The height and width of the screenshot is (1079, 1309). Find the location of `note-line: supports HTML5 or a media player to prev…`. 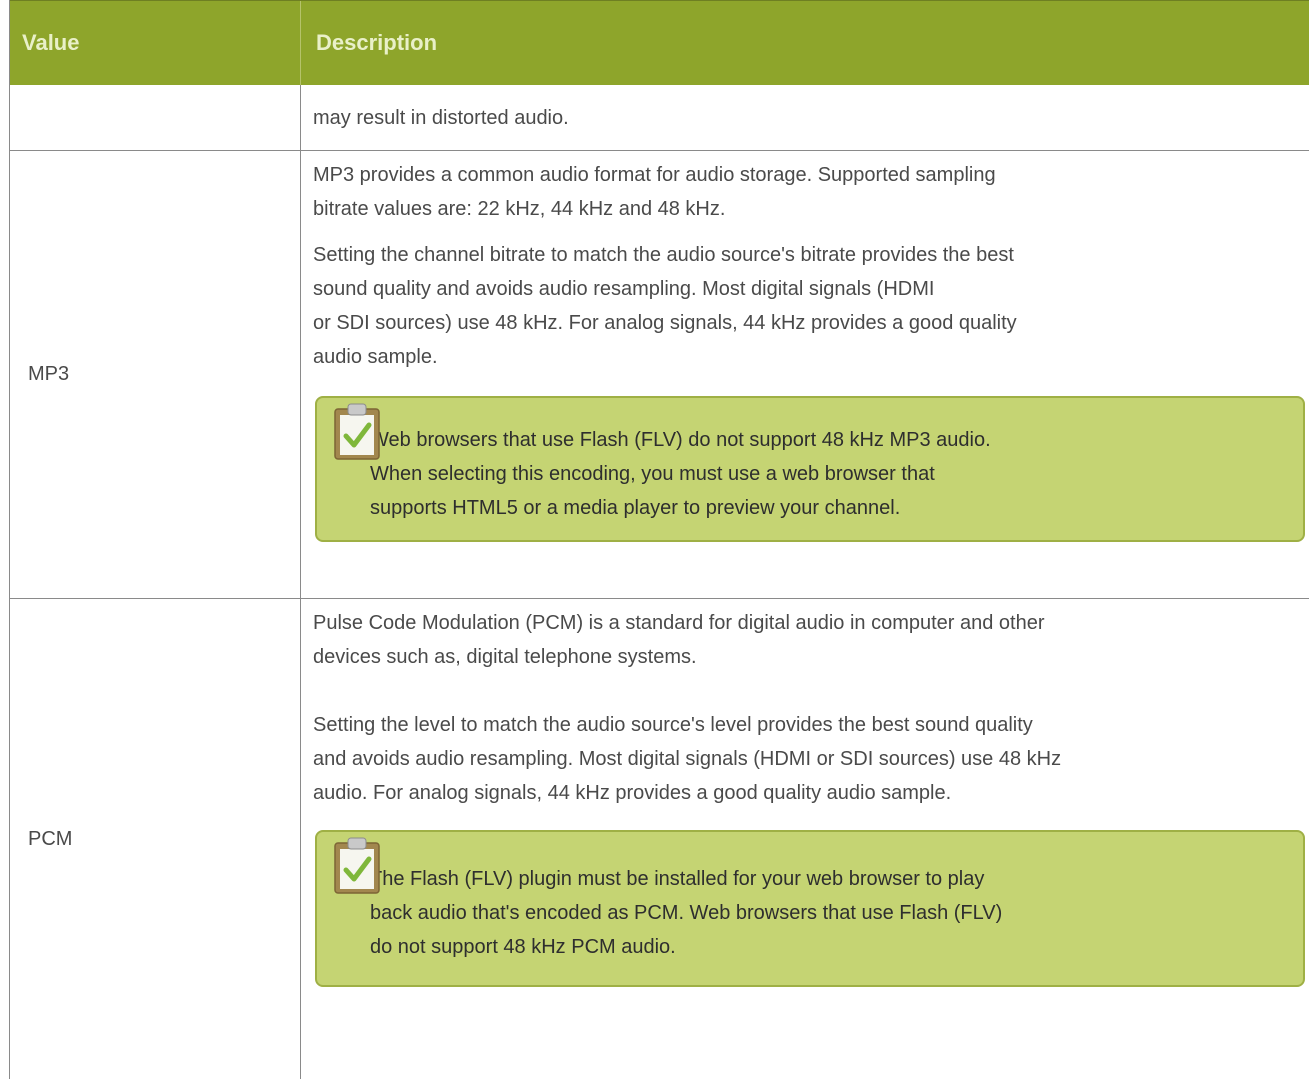

note-line: supports HTML5 or a media player to prev… is located at coordinates (635, 508).